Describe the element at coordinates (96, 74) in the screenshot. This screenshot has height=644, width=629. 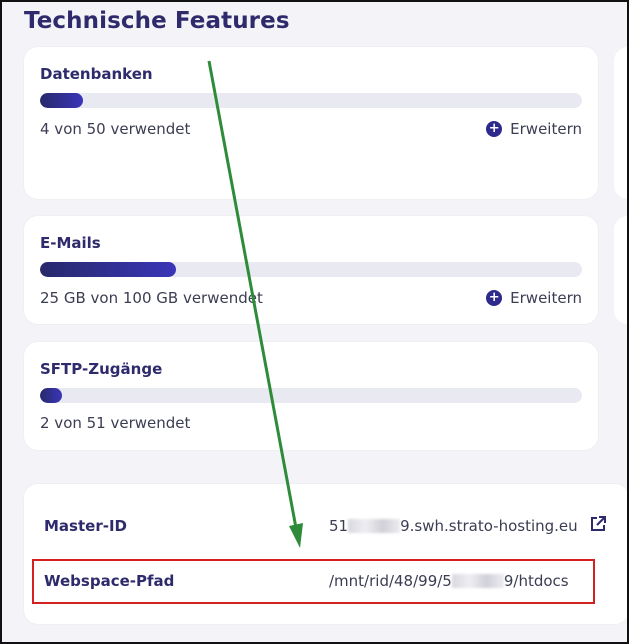
I see `feature-title: Datenbanken` at that location.